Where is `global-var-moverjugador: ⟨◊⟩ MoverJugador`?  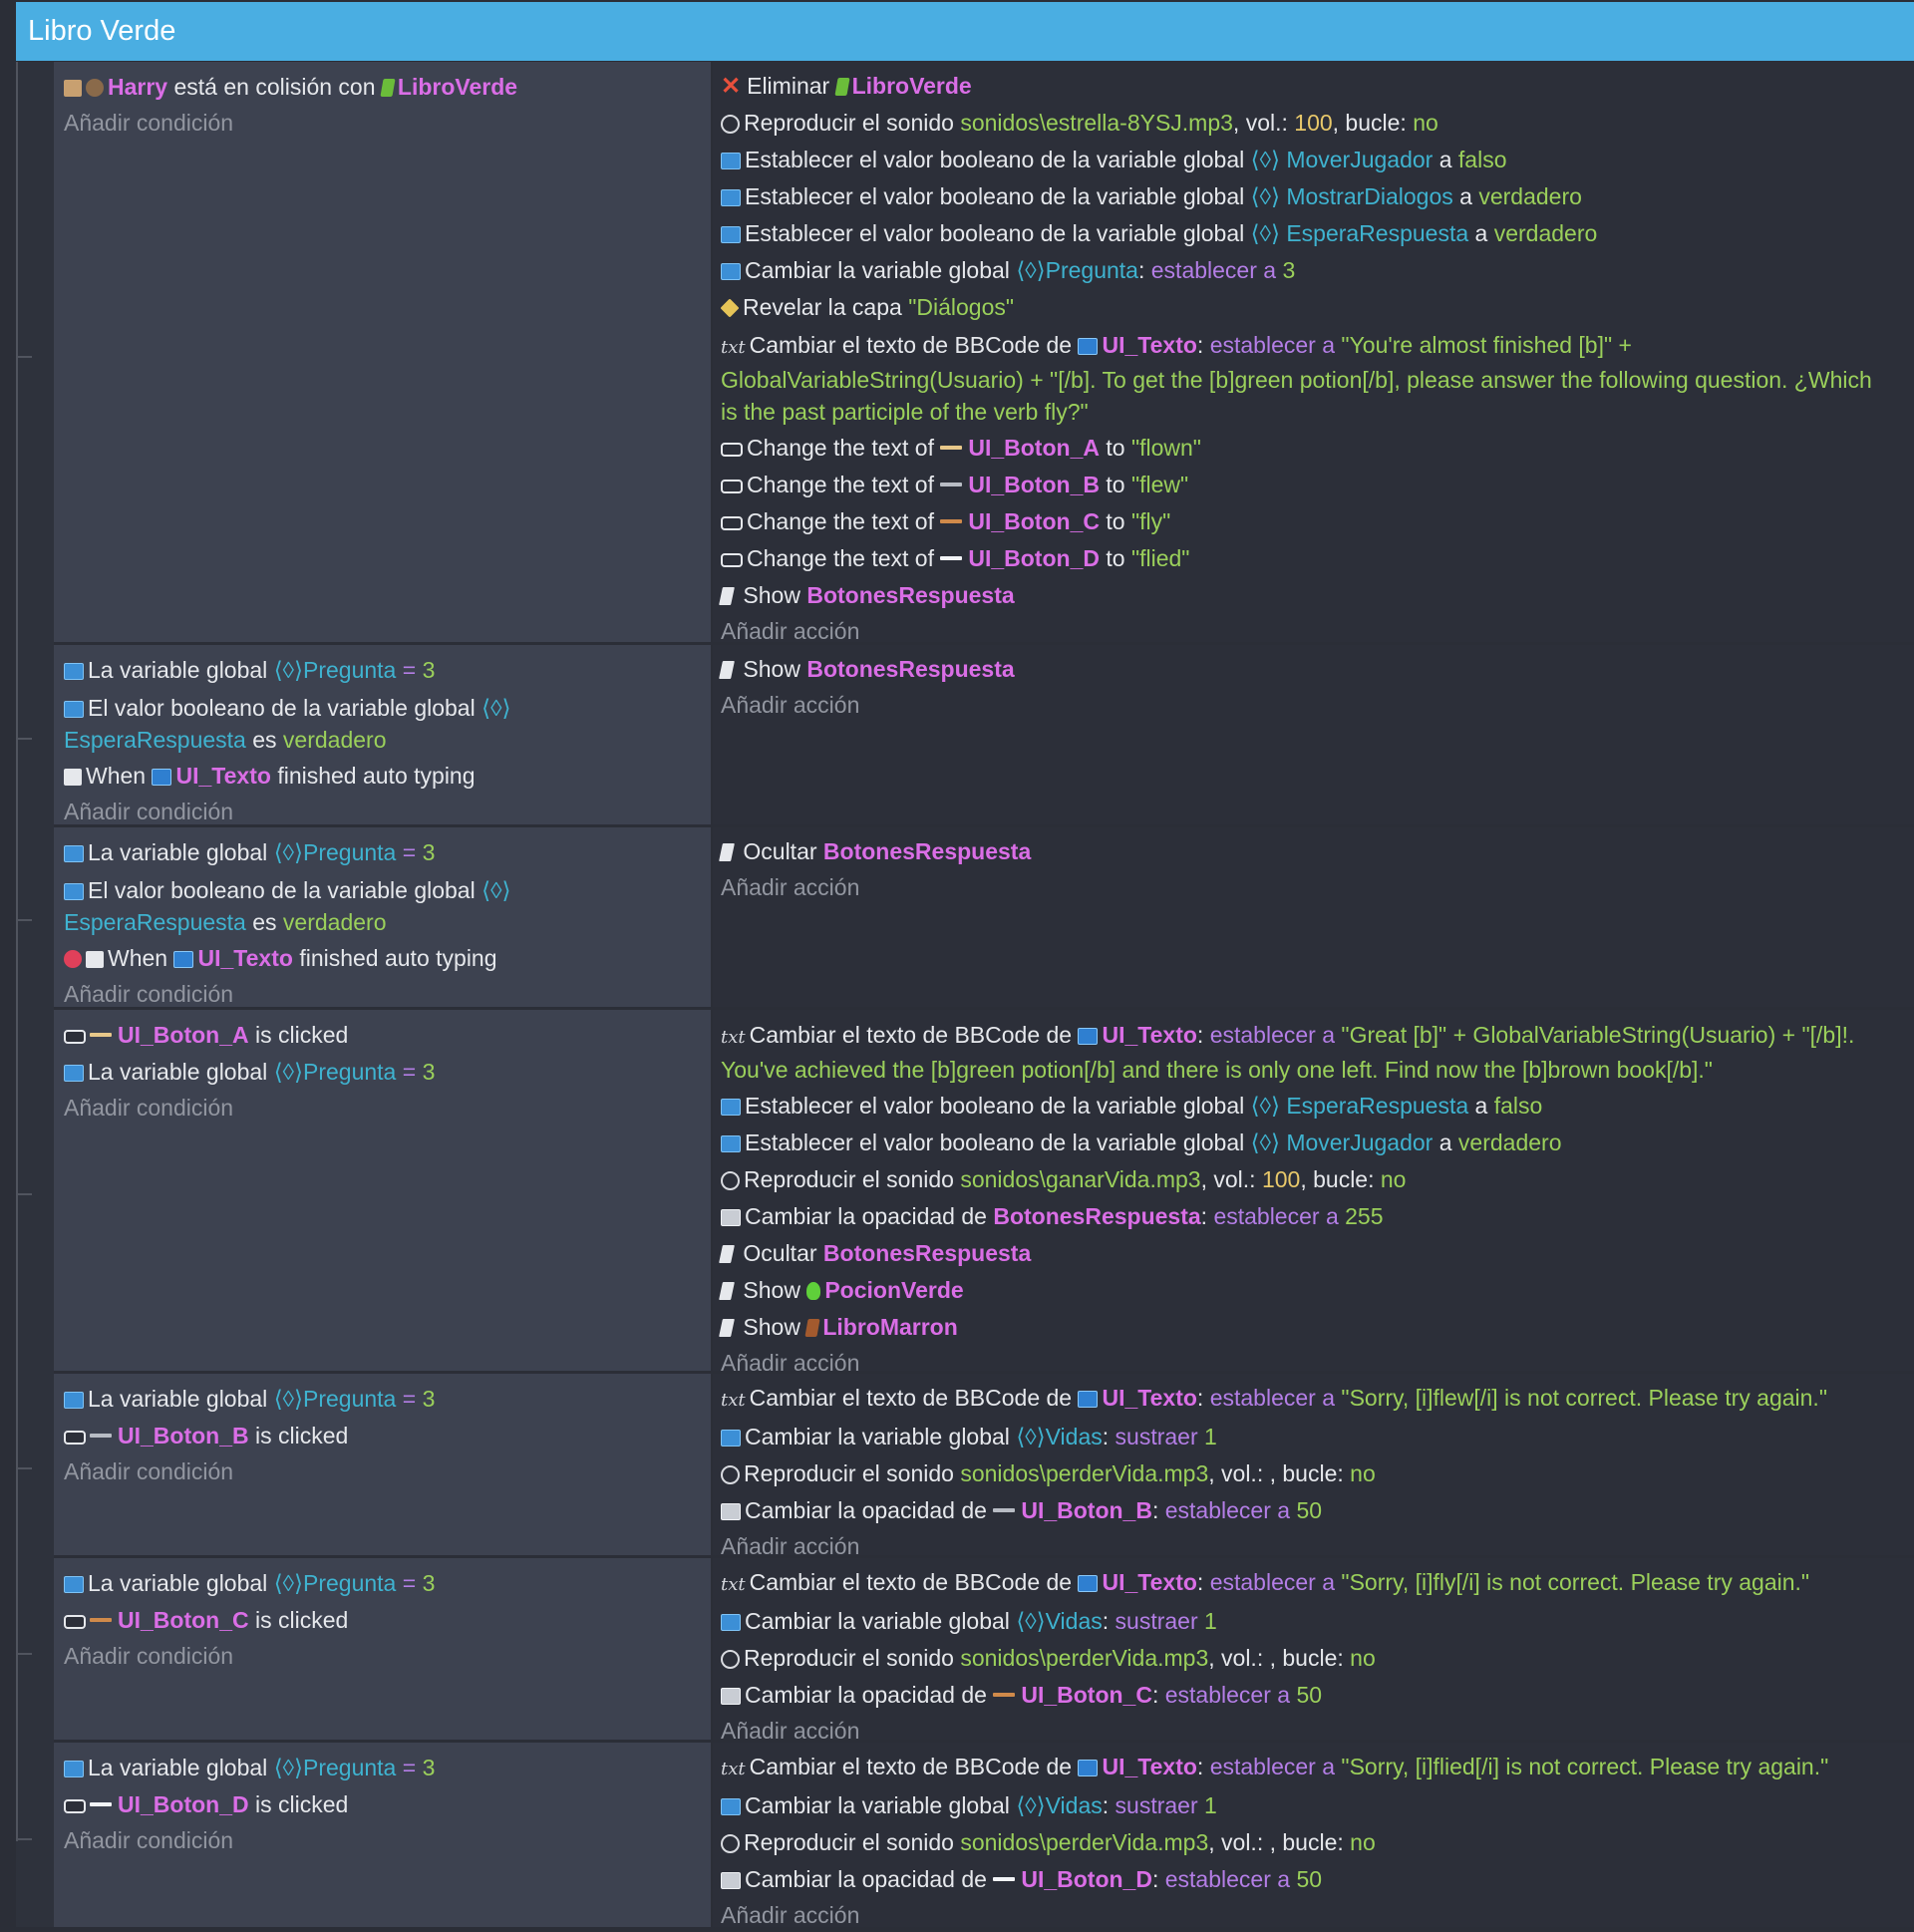 global-var-moverjugador: ⟨◊⟩ MoverJugador is located at coordinates (1342, 1142).